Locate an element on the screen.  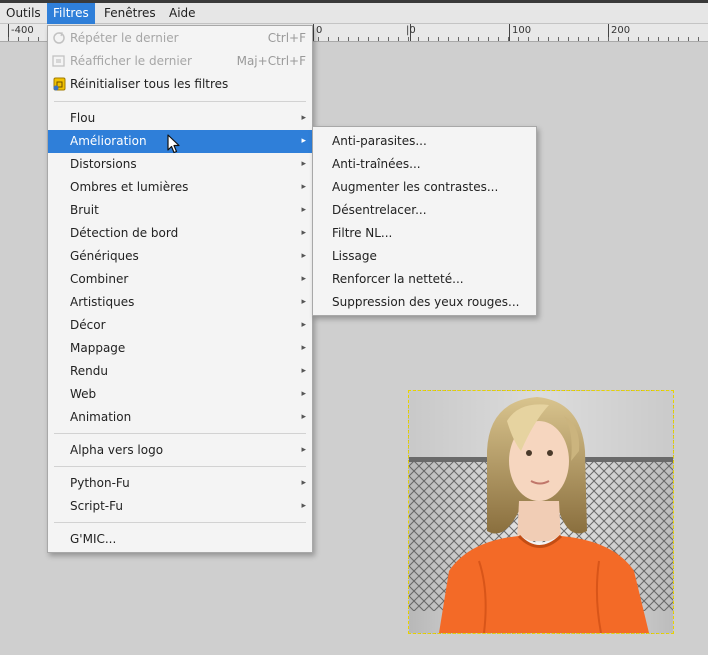
menu-item-label: Artistiques is located at coordinates (102, 302).